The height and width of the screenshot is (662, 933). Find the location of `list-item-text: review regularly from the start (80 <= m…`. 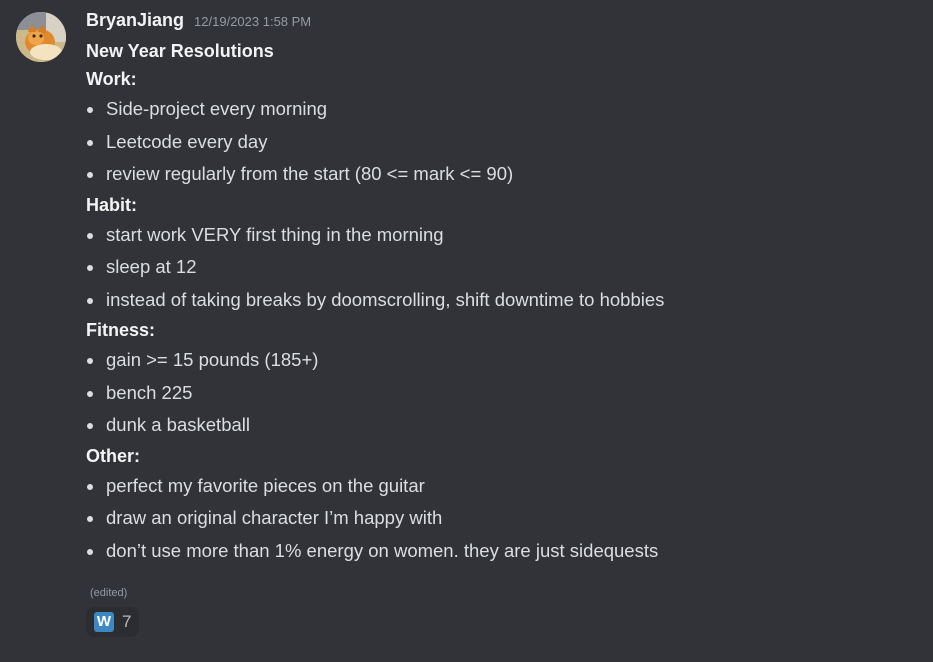

list-item-text: review regularly from the start (80 <= m… is located at coordinates (310, 173).